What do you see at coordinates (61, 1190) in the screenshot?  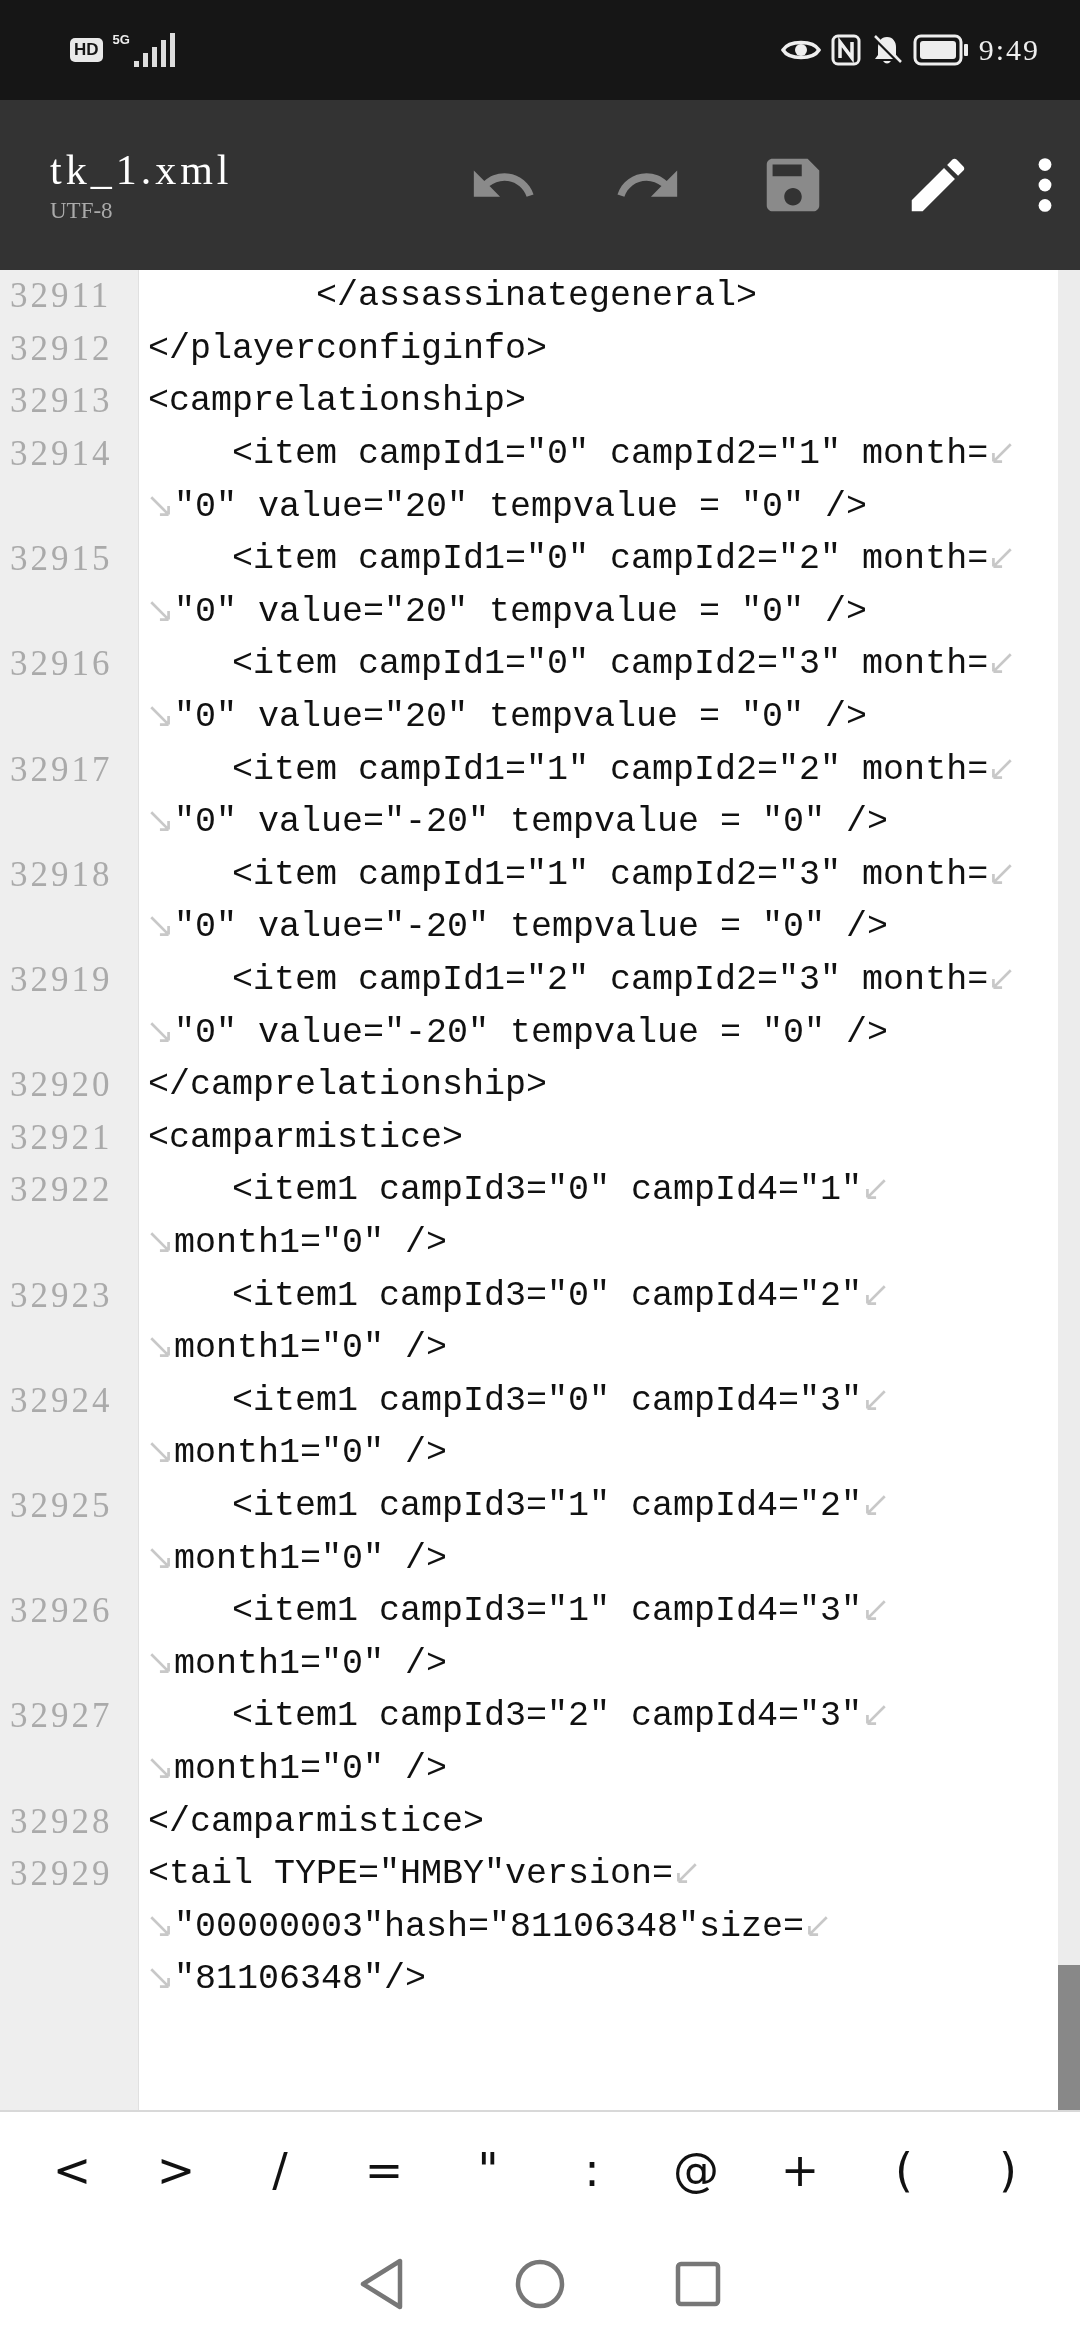 I see `line-number: 32922` at bounding box center [61, 1190].